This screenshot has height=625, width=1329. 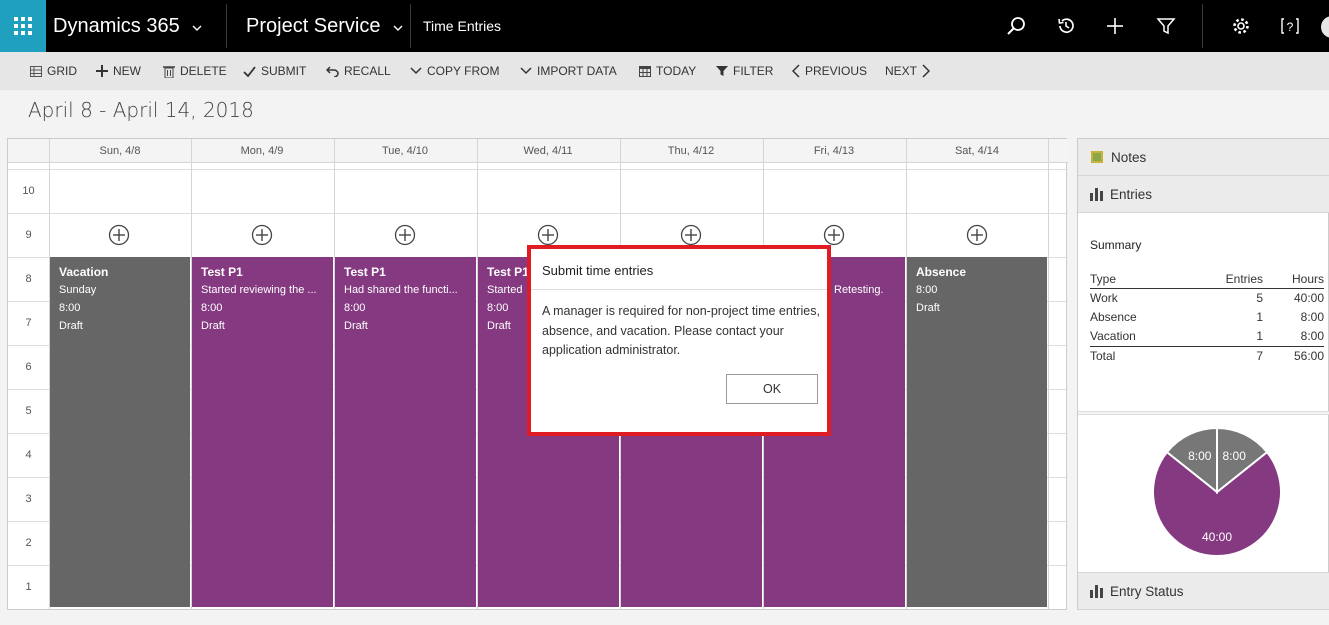 I want to click on hour-label: 8, so click(x=28, y=279).